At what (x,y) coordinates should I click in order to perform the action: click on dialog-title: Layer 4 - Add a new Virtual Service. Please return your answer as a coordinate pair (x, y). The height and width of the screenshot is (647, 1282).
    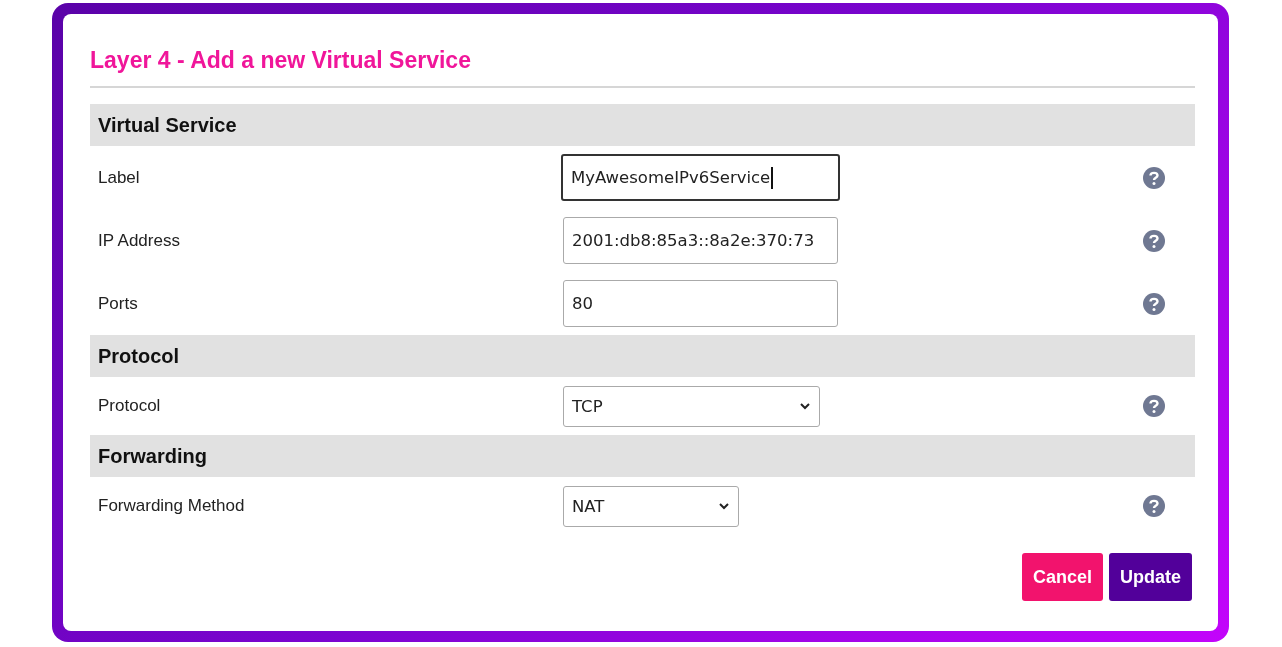
    Looking at the image, I should click on (281, 60).